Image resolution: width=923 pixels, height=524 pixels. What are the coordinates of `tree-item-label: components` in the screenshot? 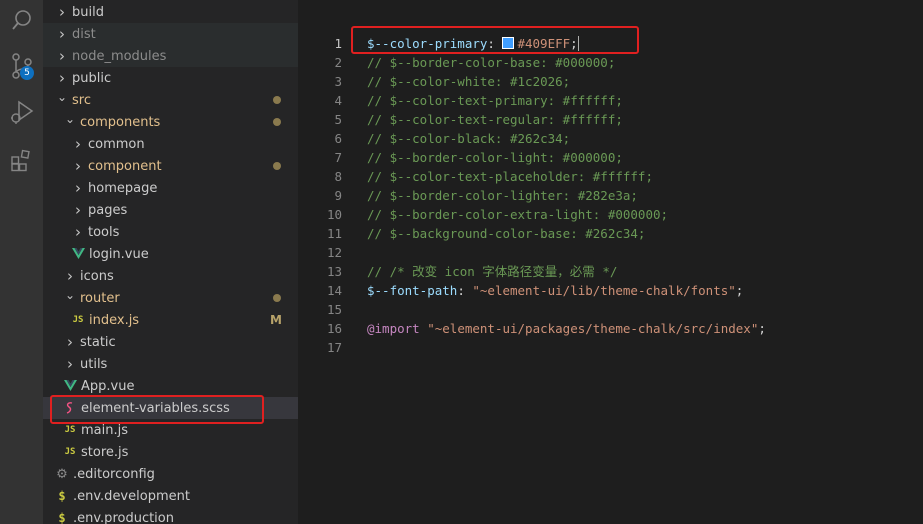 It's located at (120, 122).